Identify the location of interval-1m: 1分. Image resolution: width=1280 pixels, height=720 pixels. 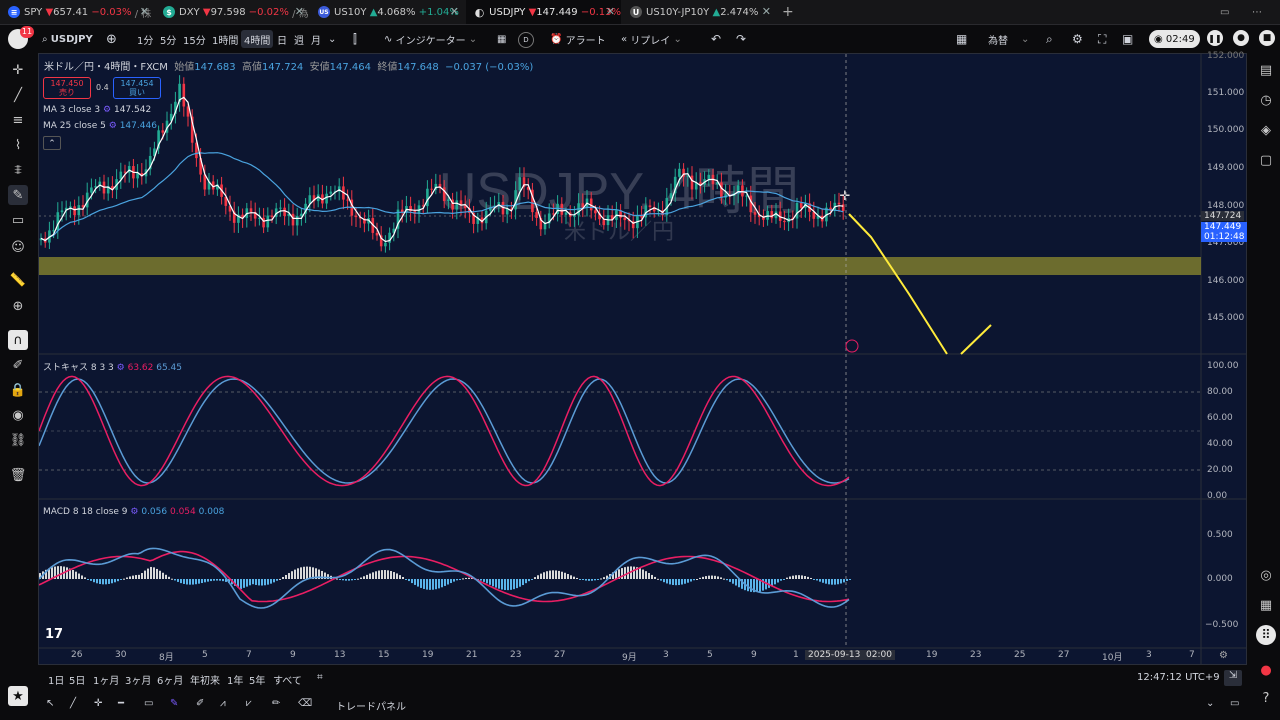
(145, 39).